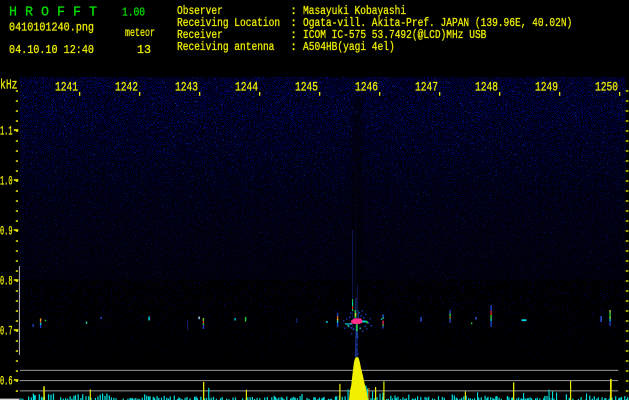 The height and width of the screenshot is (400, 629). Describe the element at coordinates (6, 381) in the screenshot. I see `svg-text: 0.6` at that location.